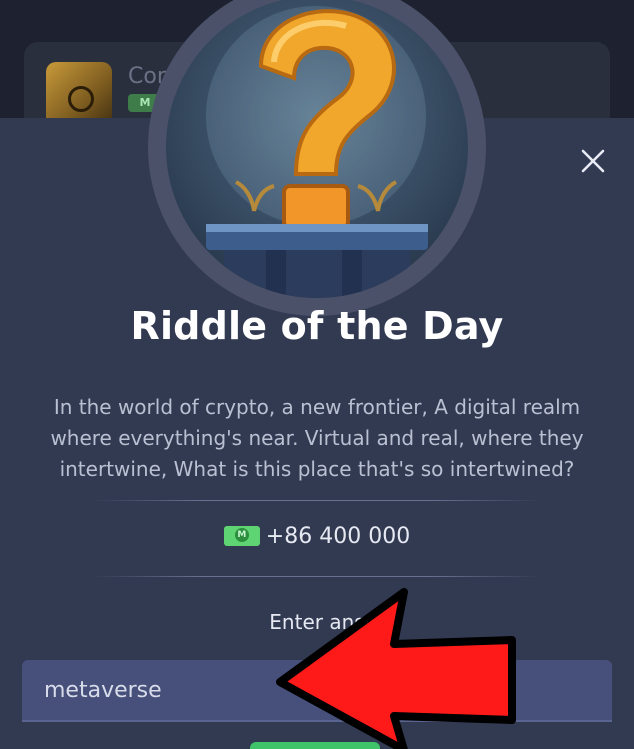 This screenshot has height=749, width=634. I want to click on submit-button, so click(315, 745).